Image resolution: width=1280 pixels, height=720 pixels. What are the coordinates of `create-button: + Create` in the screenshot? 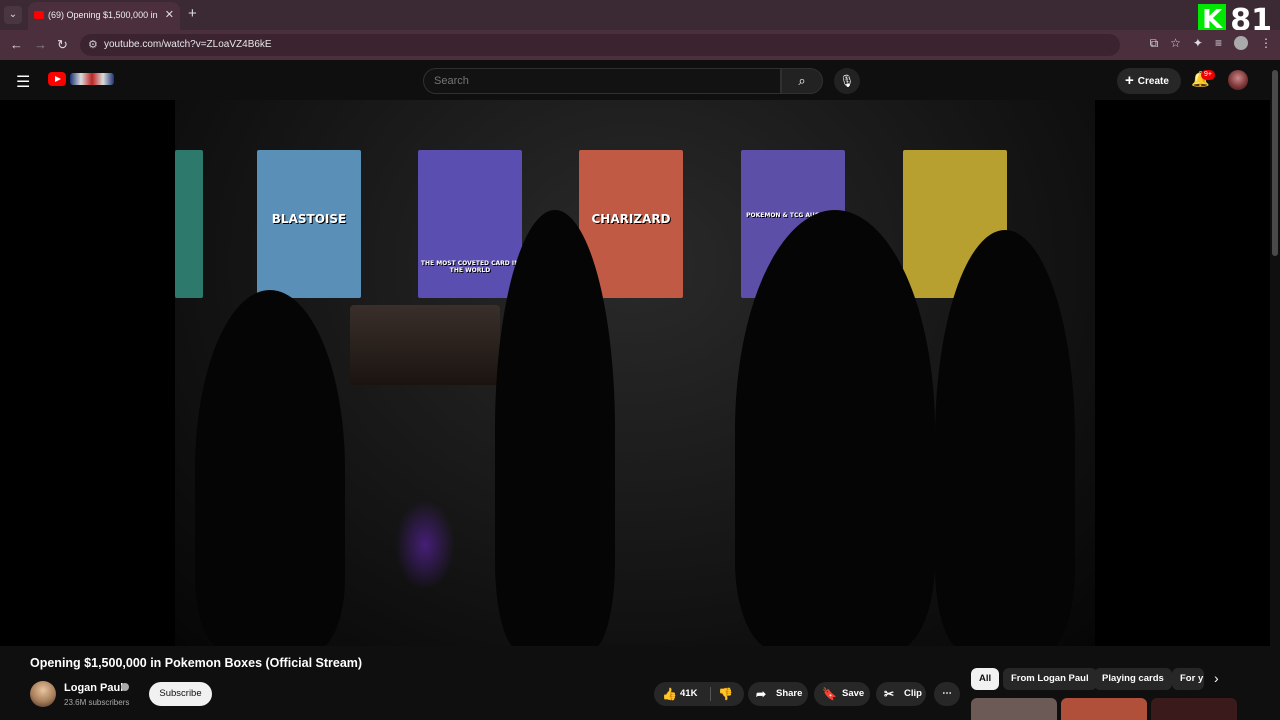 It's located at (1149, 81).